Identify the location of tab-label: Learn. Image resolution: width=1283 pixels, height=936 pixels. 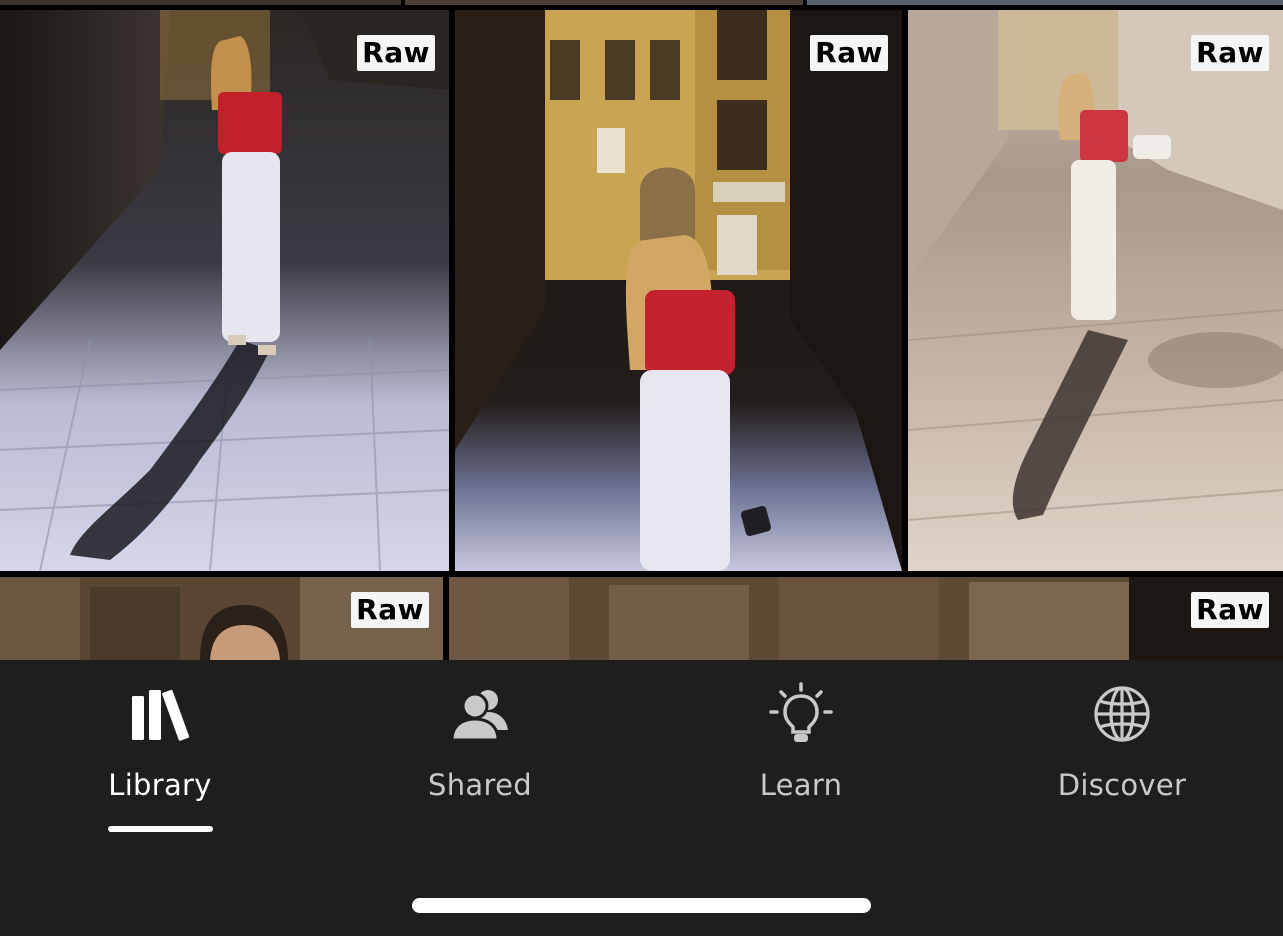
(801, 785).